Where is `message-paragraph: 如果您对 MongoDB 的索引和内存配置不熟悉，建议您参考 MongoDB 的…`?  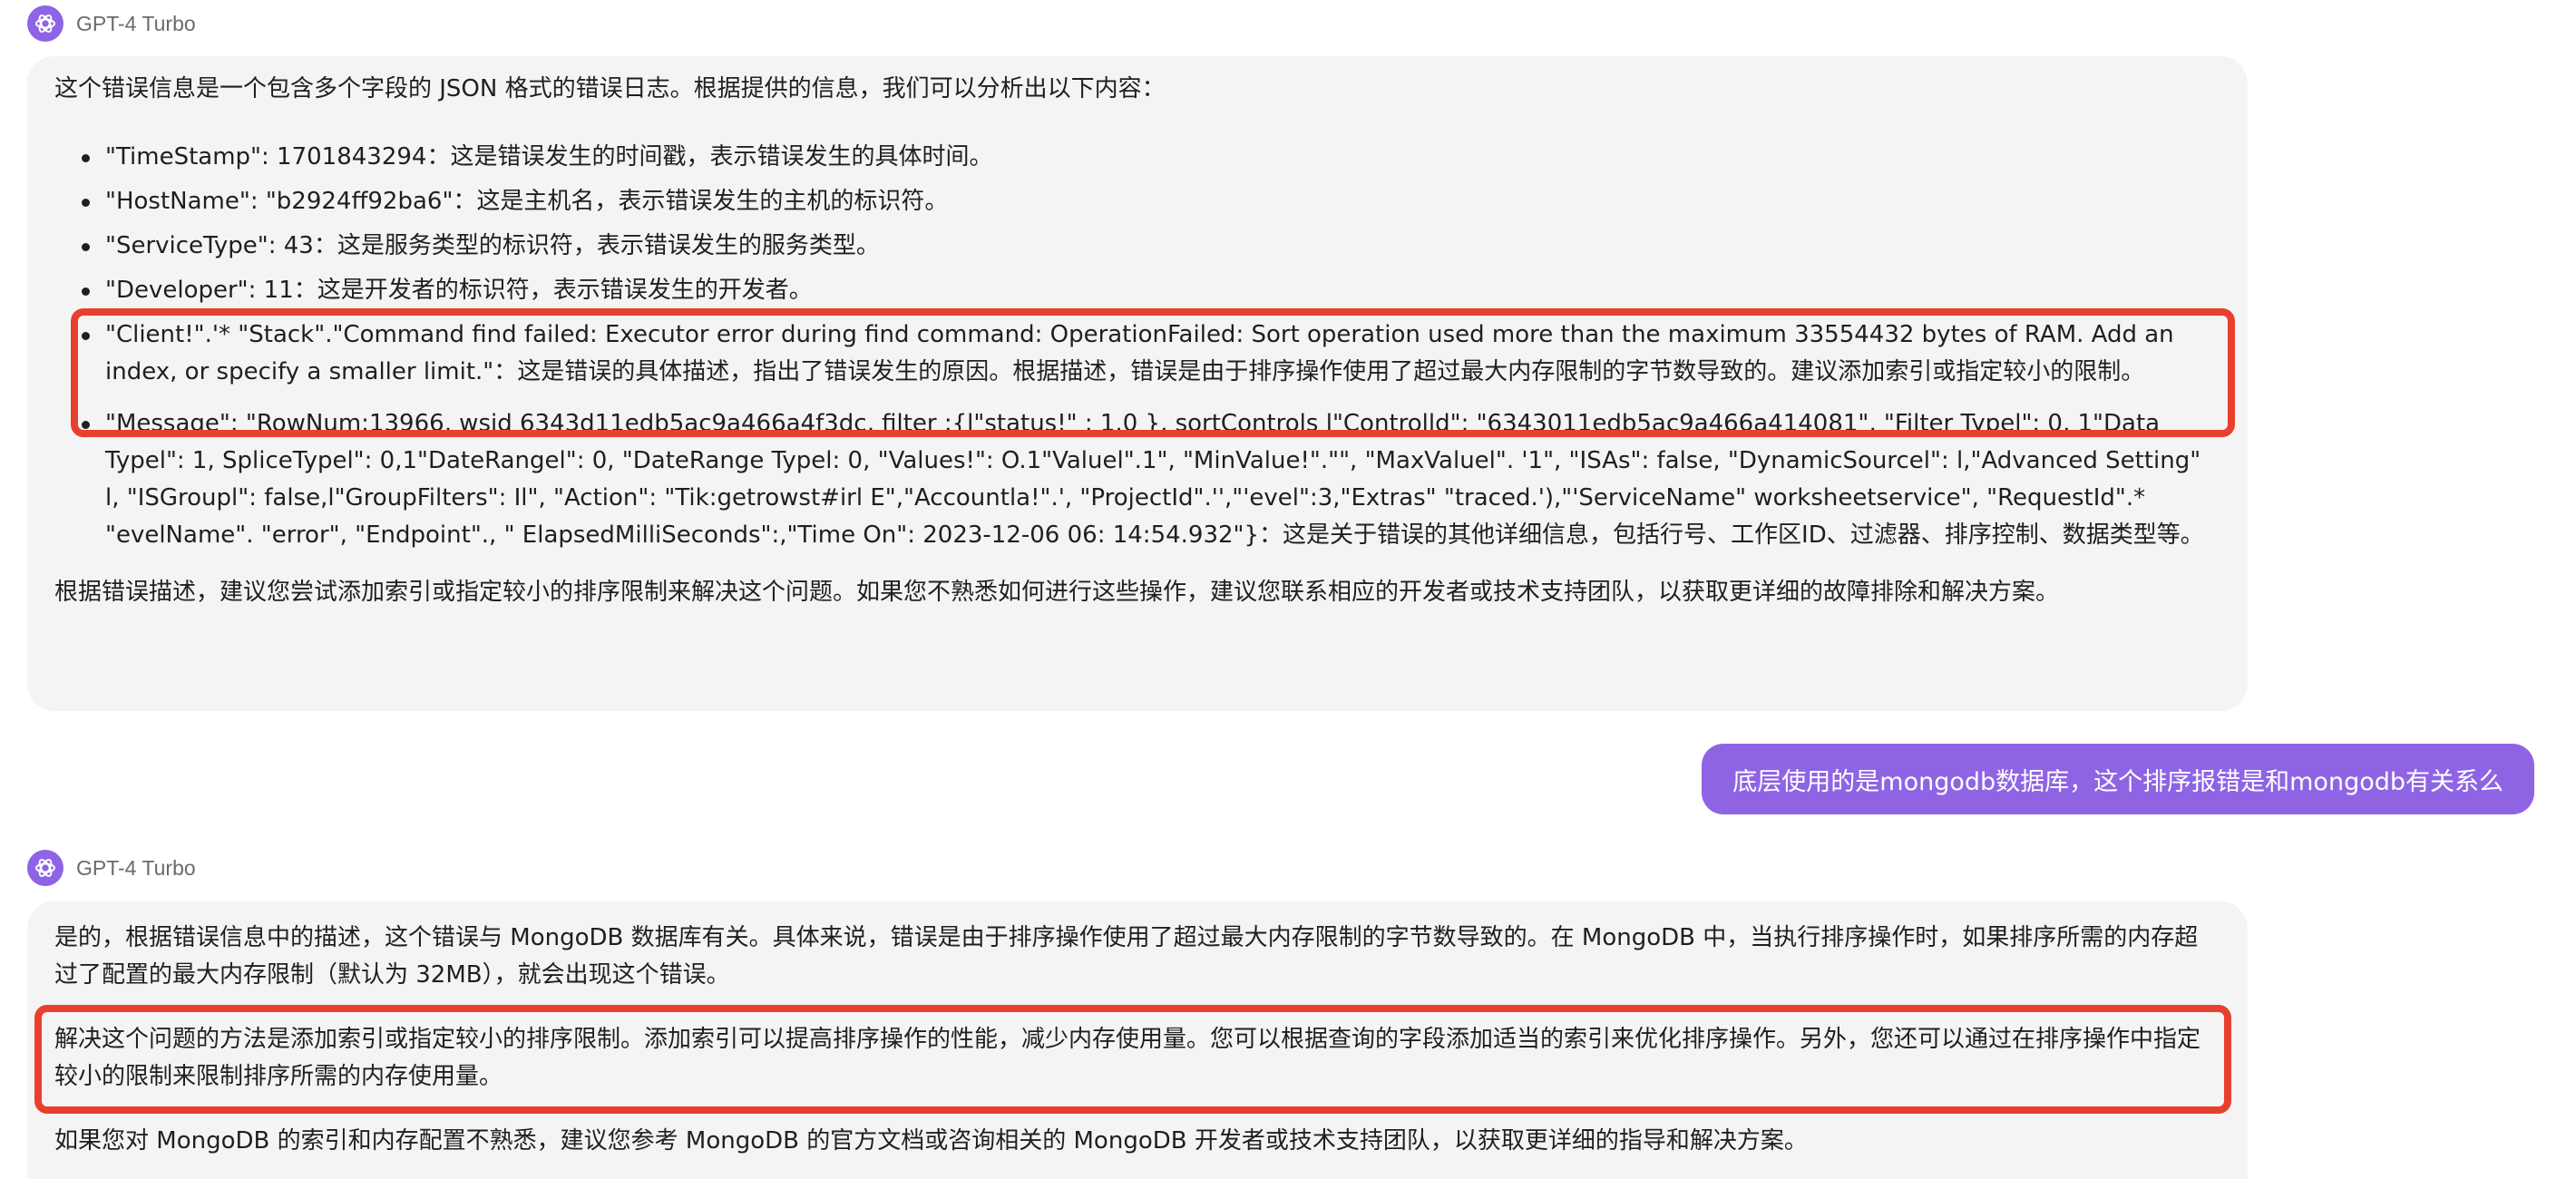
message-paragraph: 如果您对 MongoDB 的索引和内存配置不熟悉，建议您参考 MongoDB 的… is located at coordinates (931, 1141).